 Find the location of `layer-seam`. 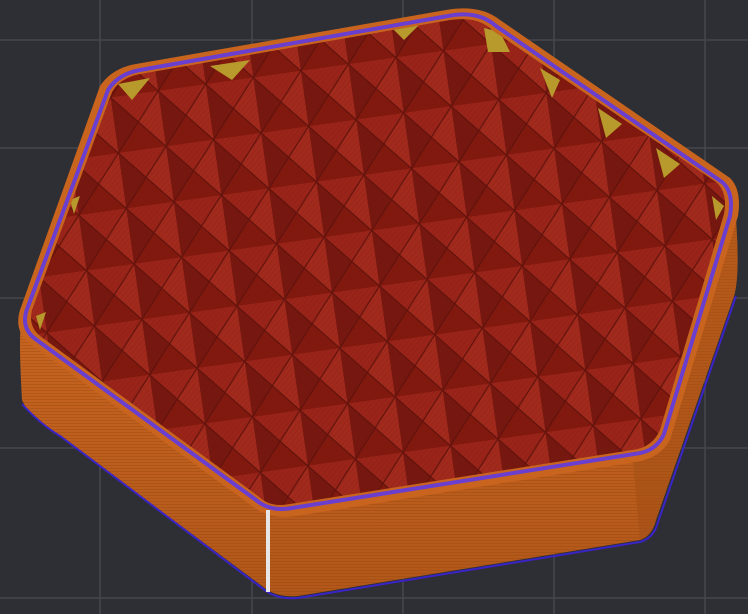

layer-seam is located at coordinates (268, 551).